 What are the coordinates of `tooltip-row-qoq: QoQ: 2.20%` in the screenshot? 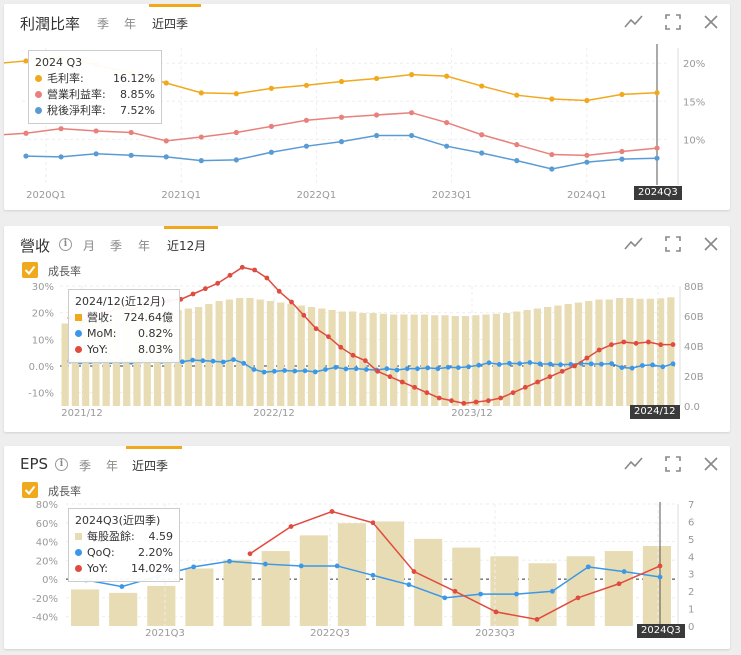 It's located at (124, 553).